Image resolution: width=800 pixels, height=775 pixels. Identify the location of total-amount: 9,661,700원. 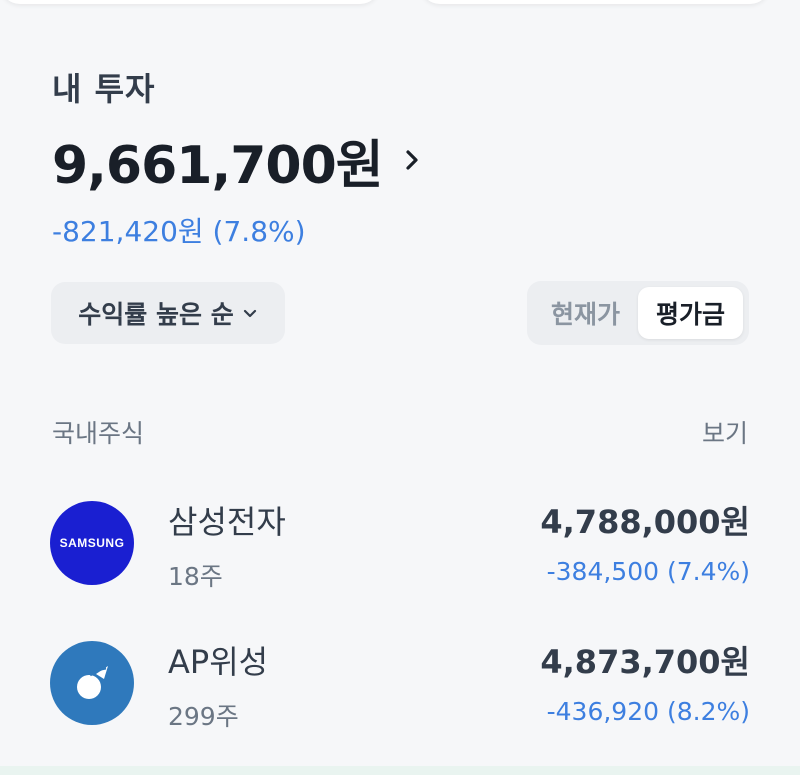
(218, 165).